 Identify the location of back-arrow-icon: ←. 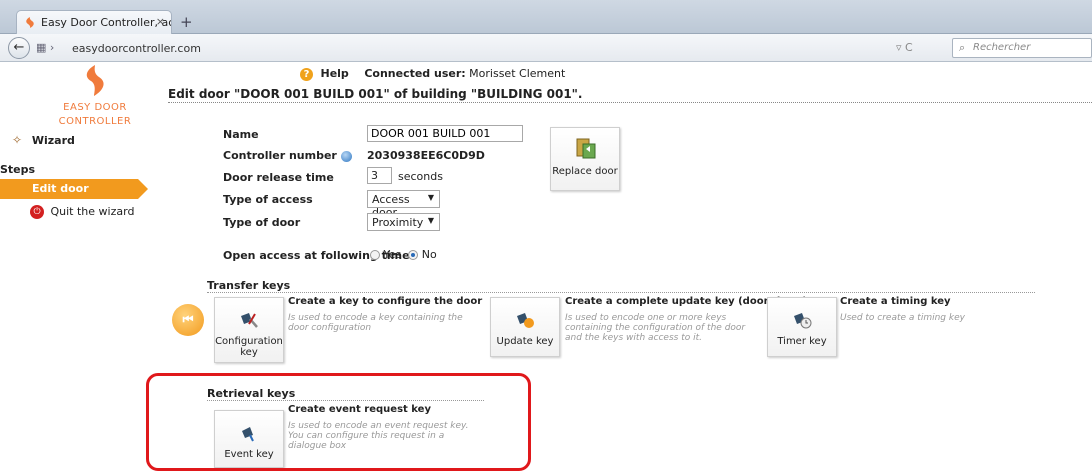
(19, 48).